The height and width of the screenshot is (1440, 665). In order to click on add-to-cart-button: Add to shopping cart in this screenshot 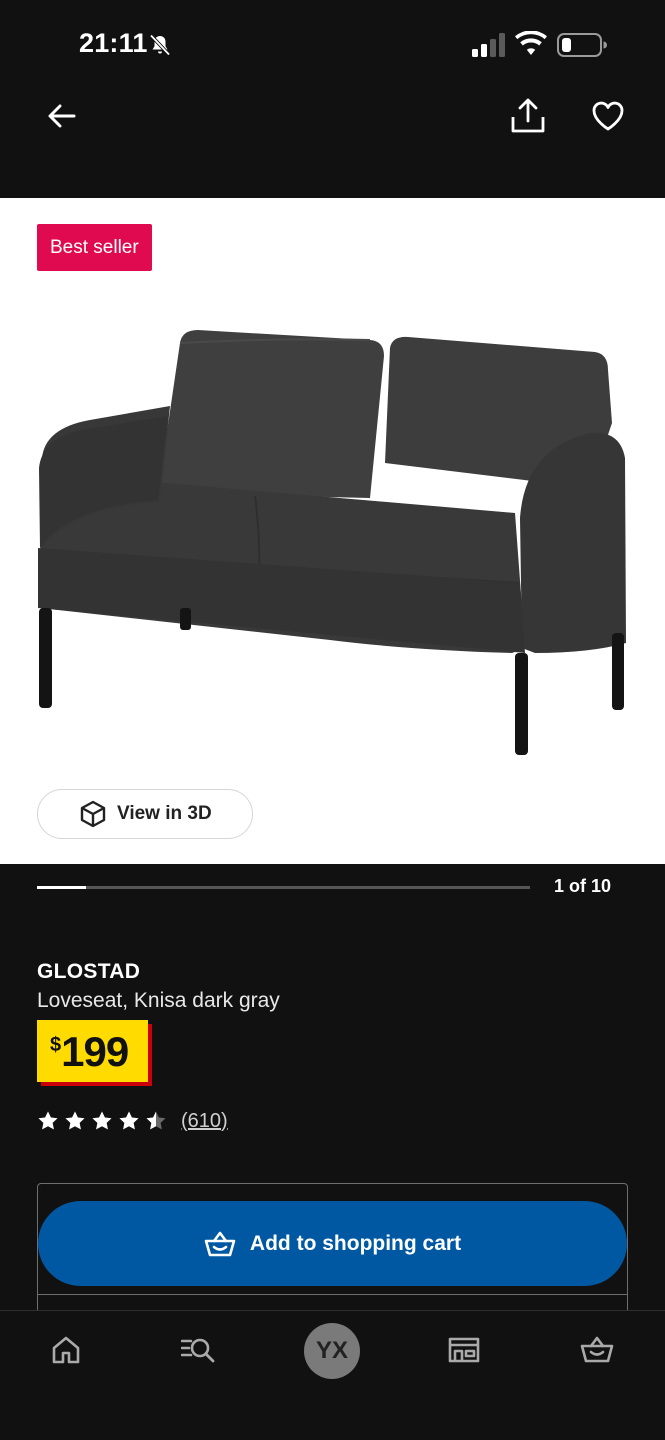, I will do `click(332, 1243)`.